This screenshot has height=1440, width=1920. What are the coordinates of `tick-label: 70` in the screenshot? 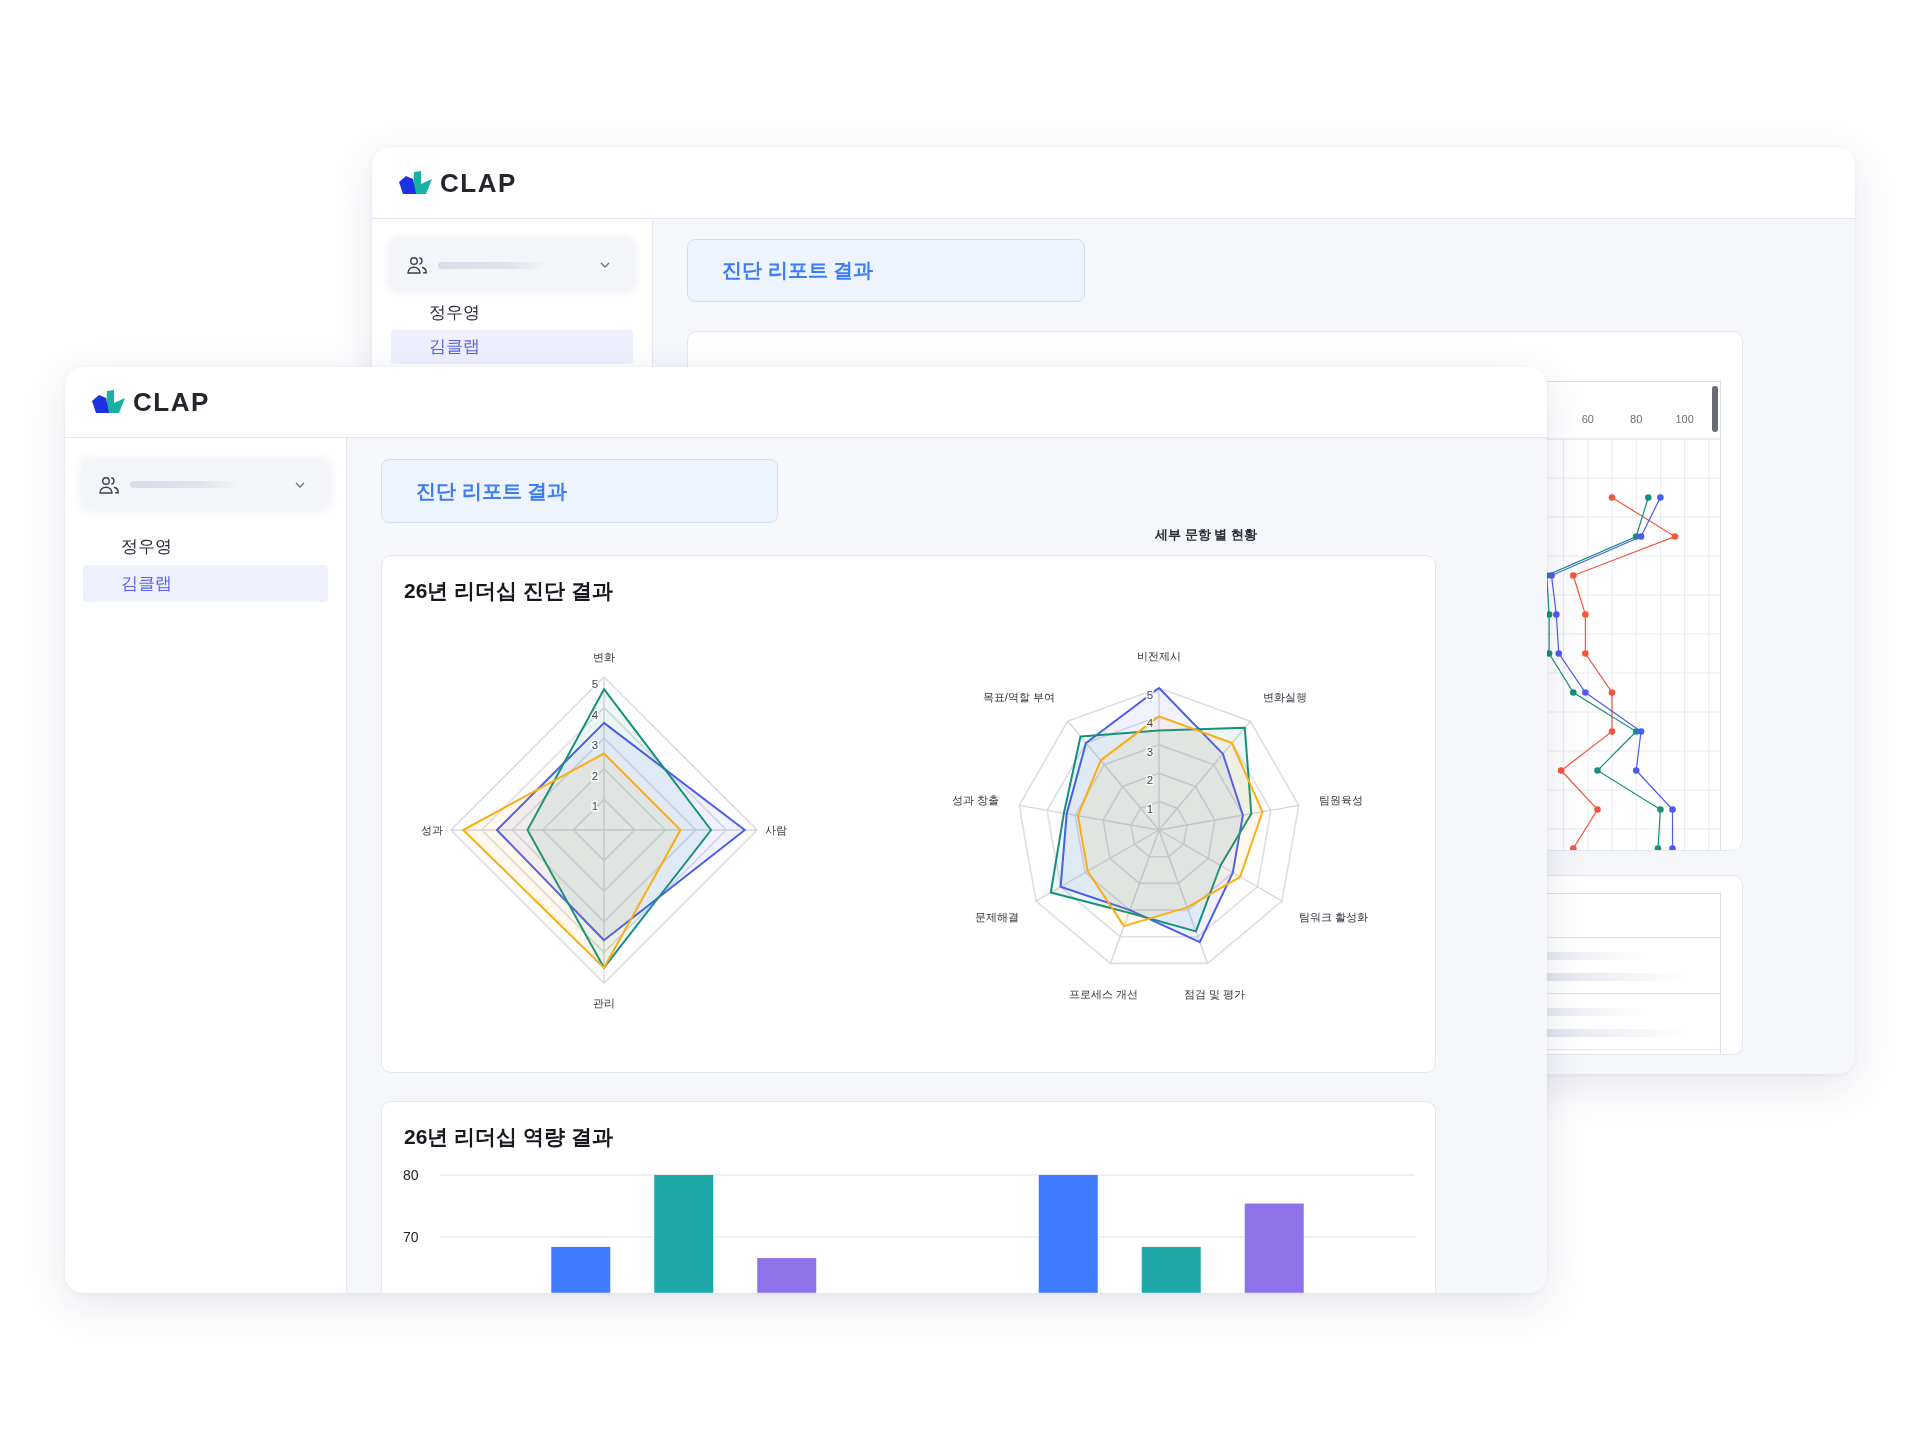 It's located at (411, 1237).